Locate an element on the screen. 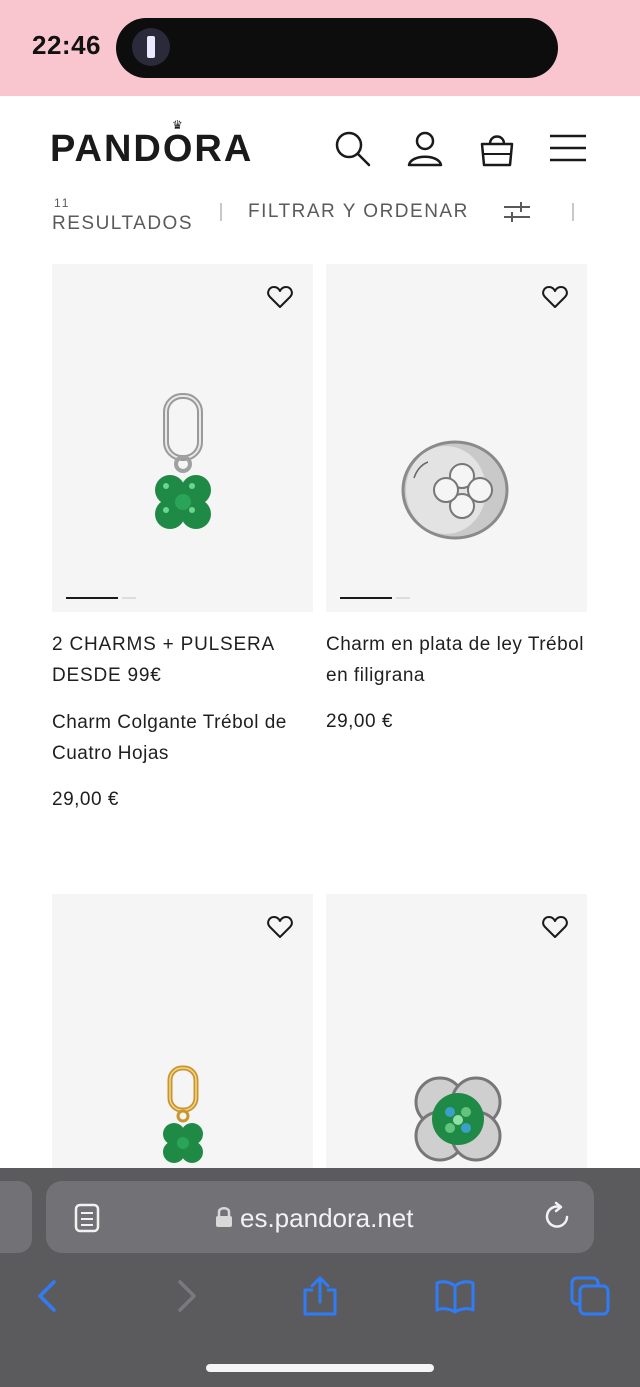 The height and width of the screenshot is (1387, 640). sparkling-clover-charm-image is located at coordinates (458, 1119).